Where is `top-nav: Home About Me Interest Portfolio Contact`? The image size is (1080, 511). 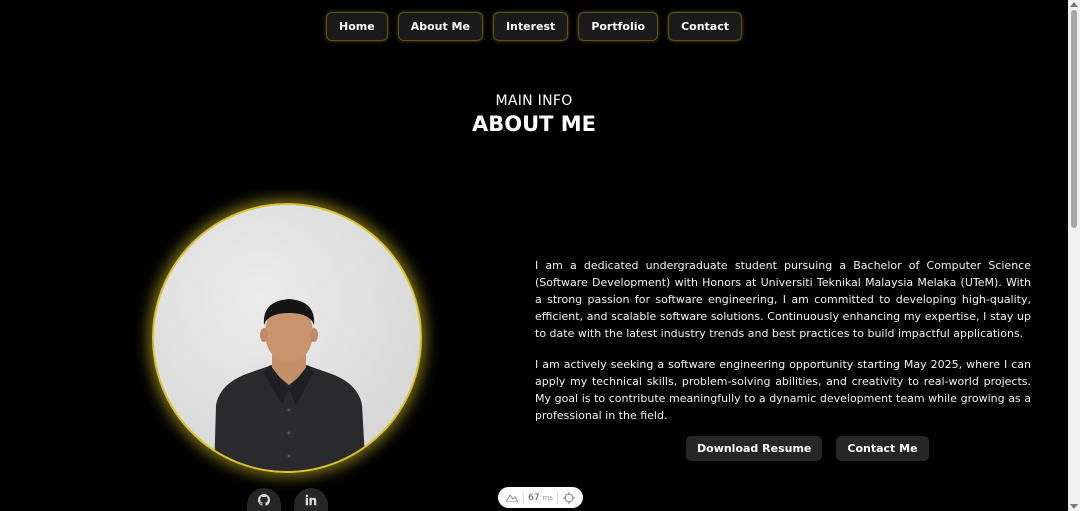 top-nav: Home About Me Interest Portfolio Contact is located at coordinates (534, 26).